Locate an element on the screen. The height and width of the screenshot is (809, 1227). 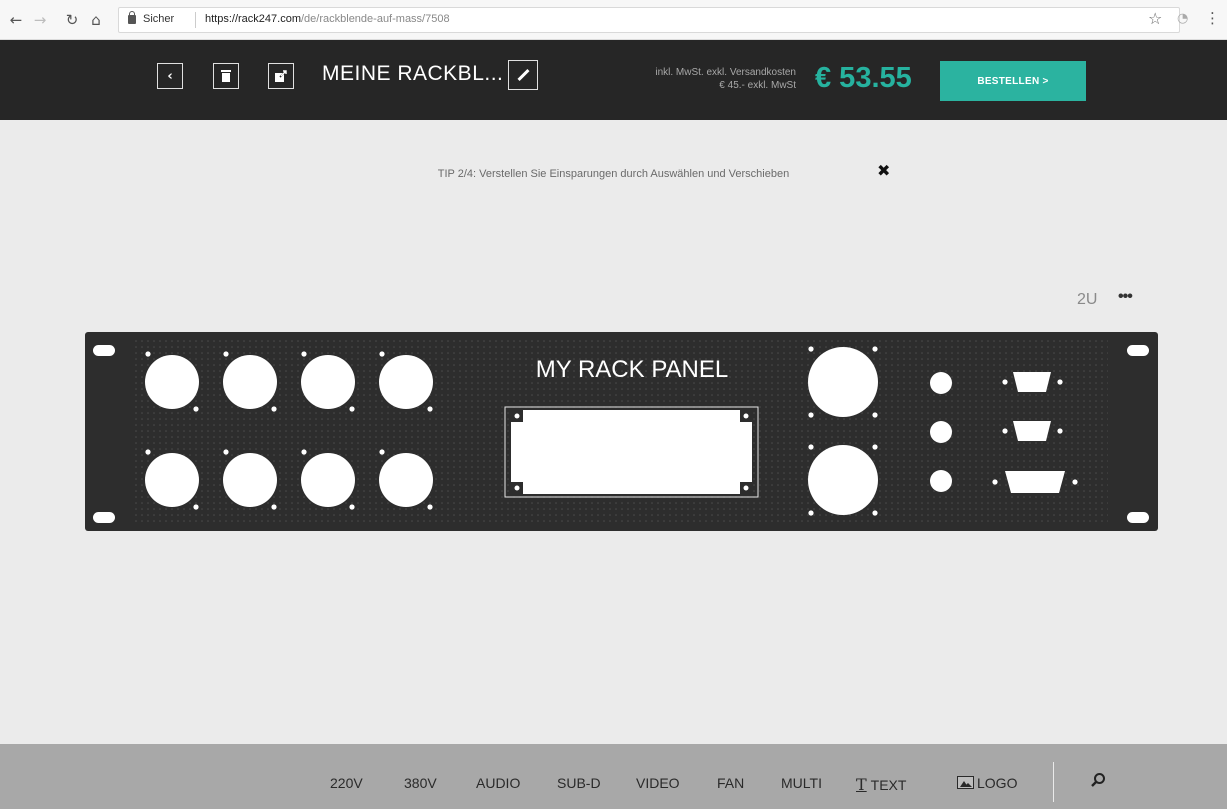
back-arrow-icon: ← is located at coordinates (16, 20).